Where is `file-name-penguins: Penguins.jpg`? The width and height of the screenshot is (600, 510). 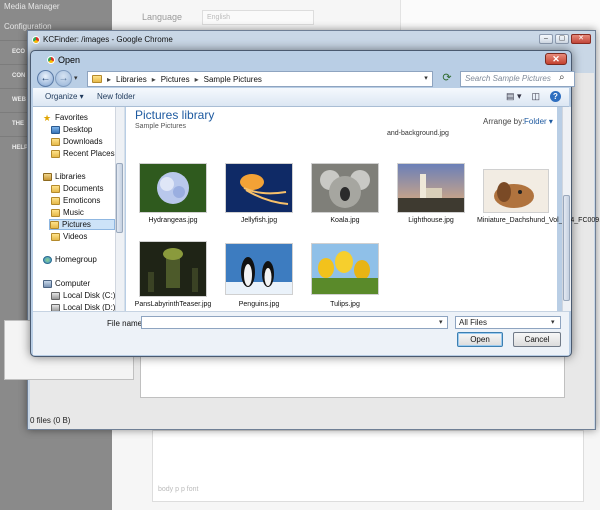
file-name-penguins: Penguins.jpg is located at coordinates (259, 304).